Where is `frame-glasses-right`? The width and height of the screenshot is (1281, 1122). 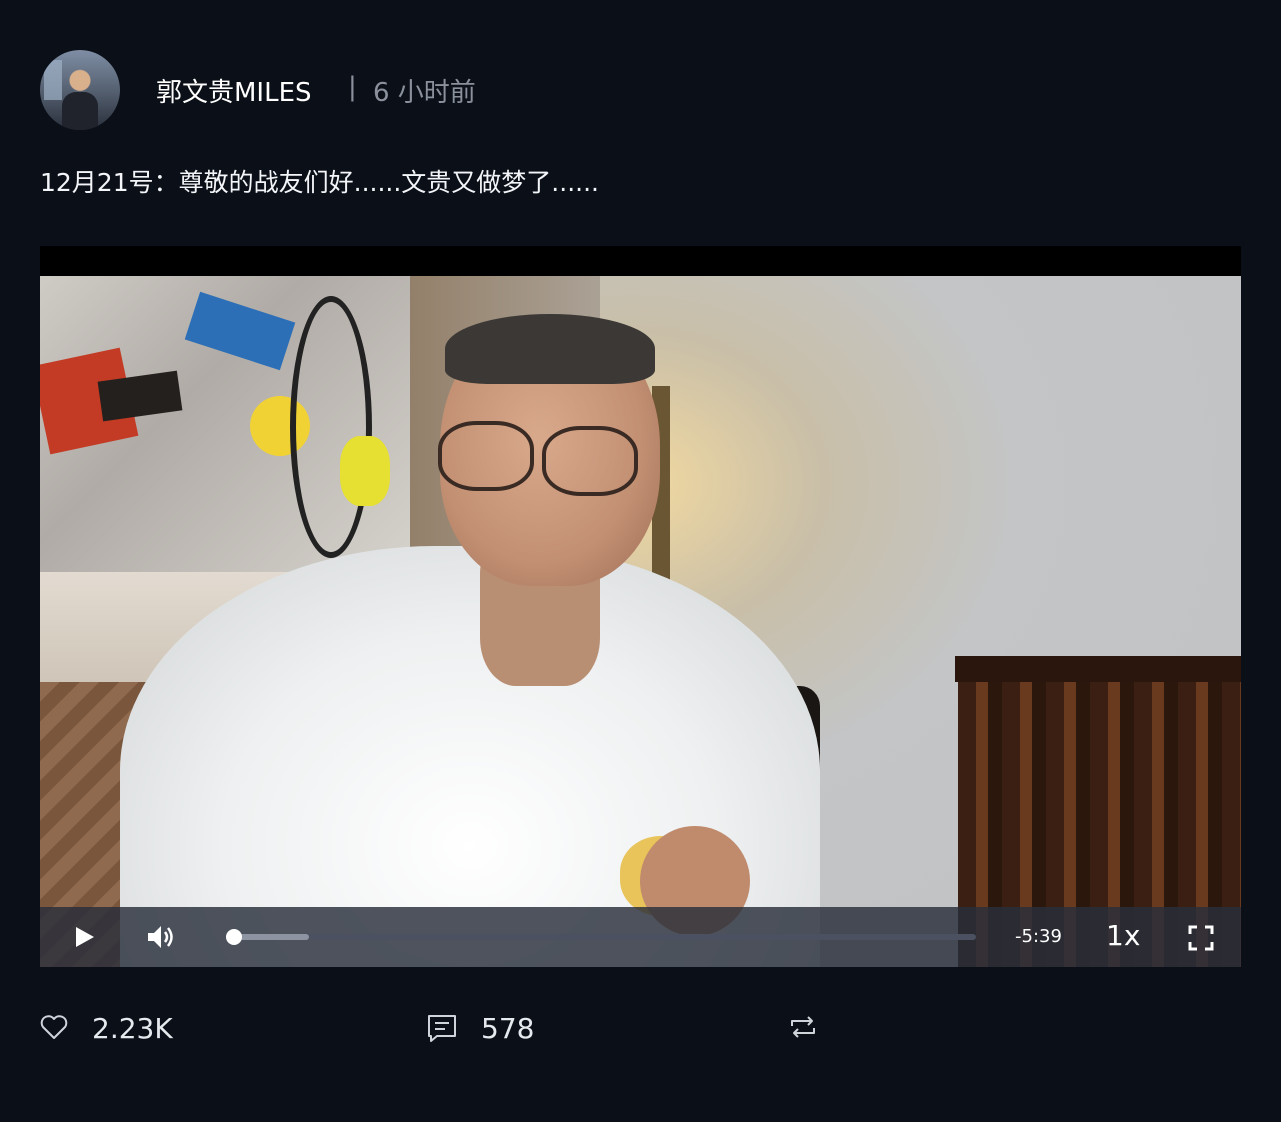 frame-glasses-right is located at coordinates (590, 461).